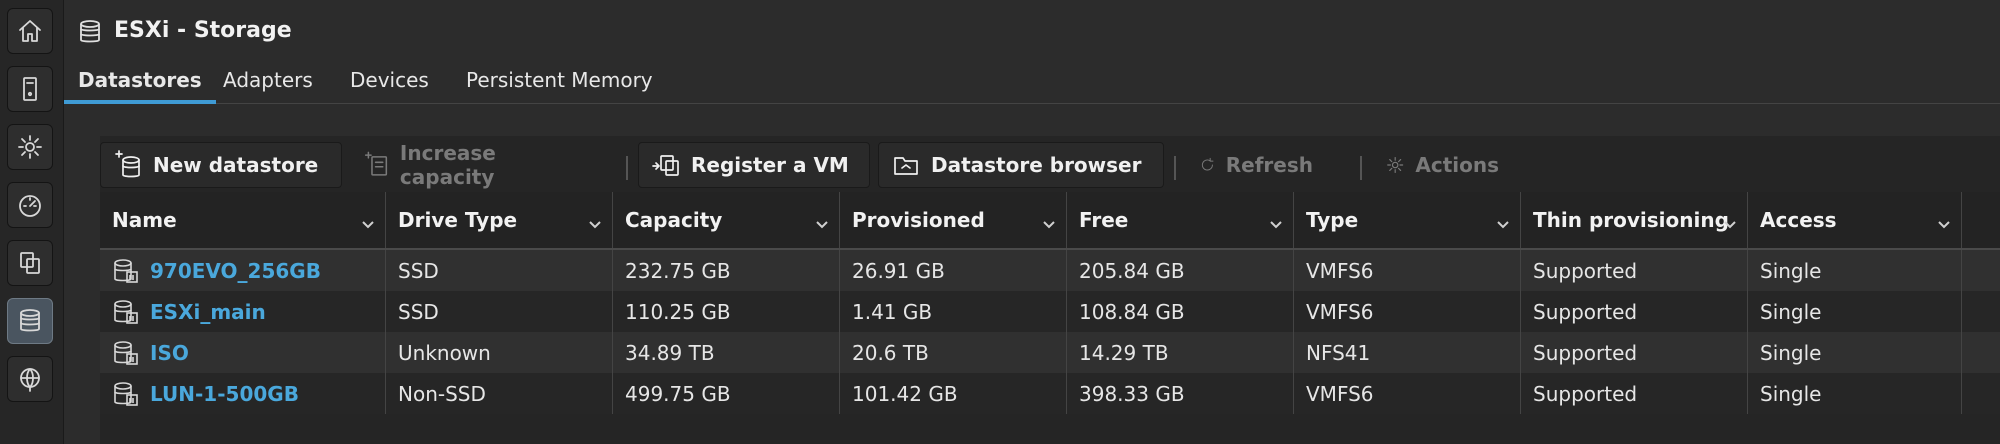 Image resolution: width=2000 pixels, height=444 pixels. I want to click on cell-name: ESXi_main, so click(243, 311).